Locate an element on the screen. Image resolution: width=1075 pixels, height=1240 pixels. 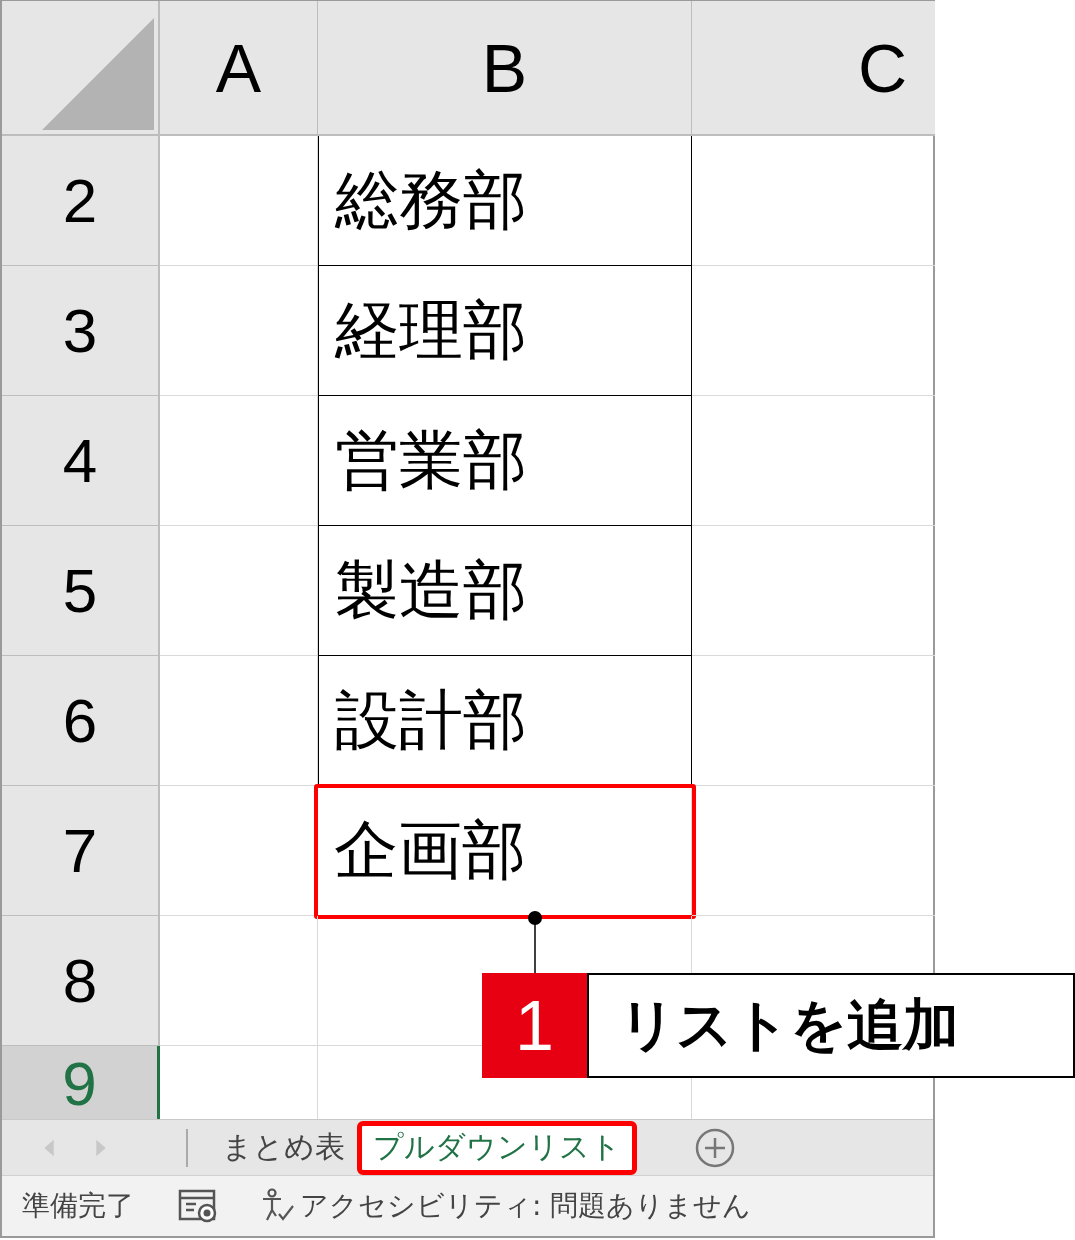
row-header: 6 is located at coordinates (81, 721).